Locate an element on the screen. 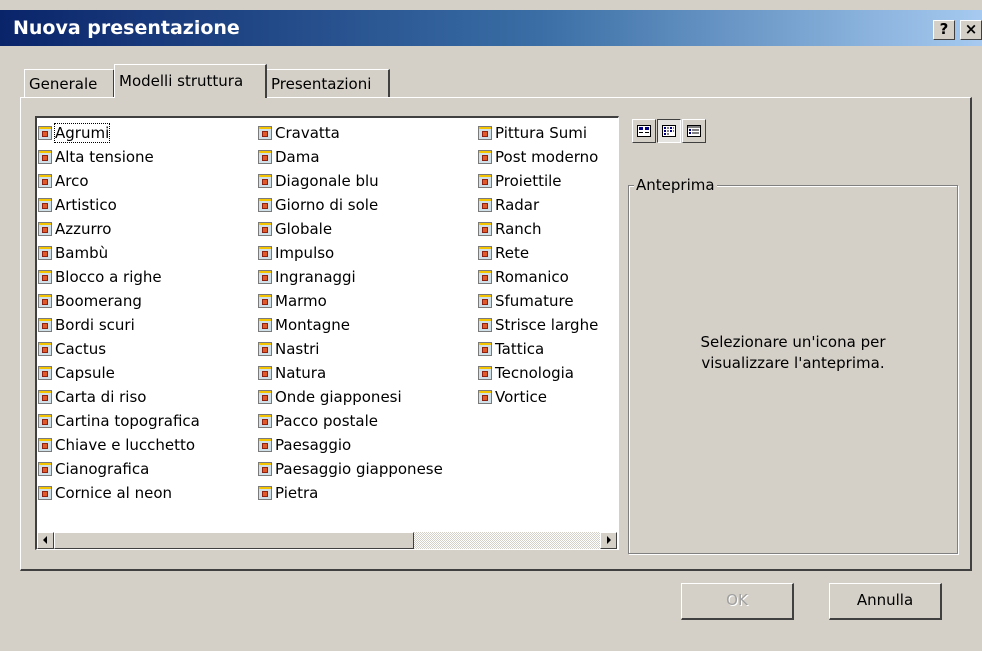 The width and height of the screenshot is (982, 651). template-item: Cravatta is located at coordinates (350, 133).